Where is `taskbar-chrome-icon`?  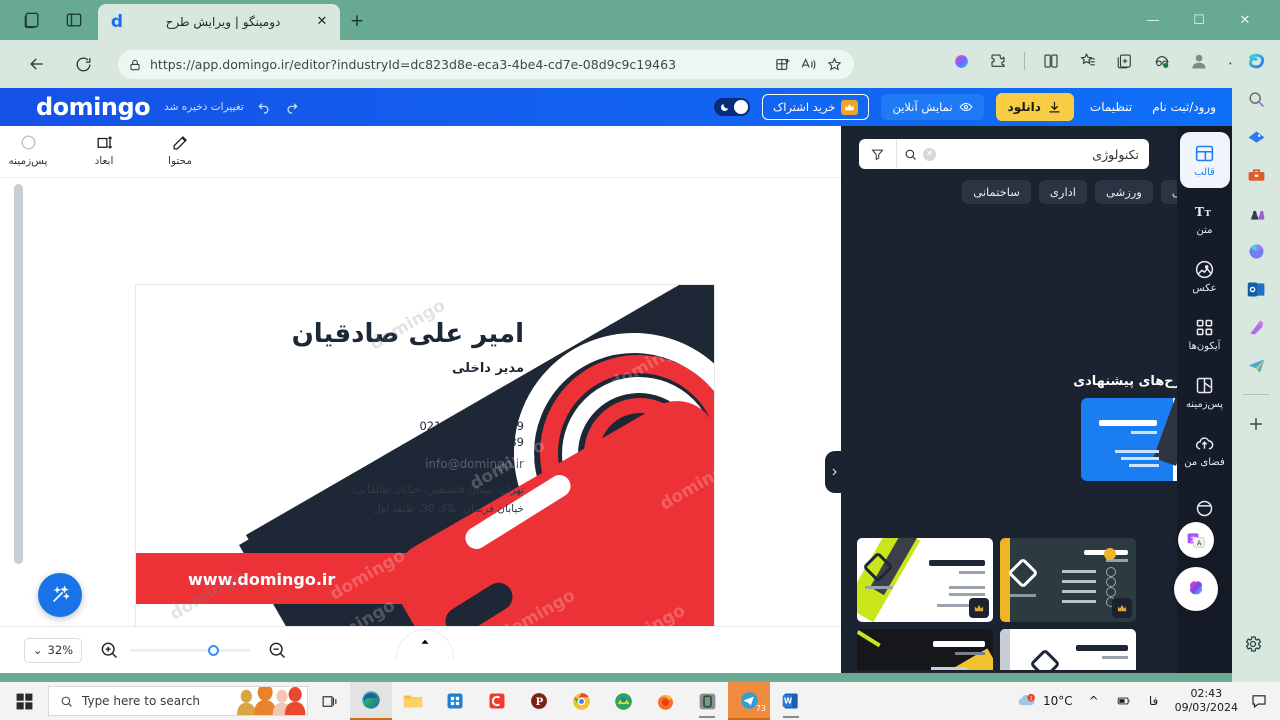
taskbar-chrome-icon is located at coordinates (581, 701).